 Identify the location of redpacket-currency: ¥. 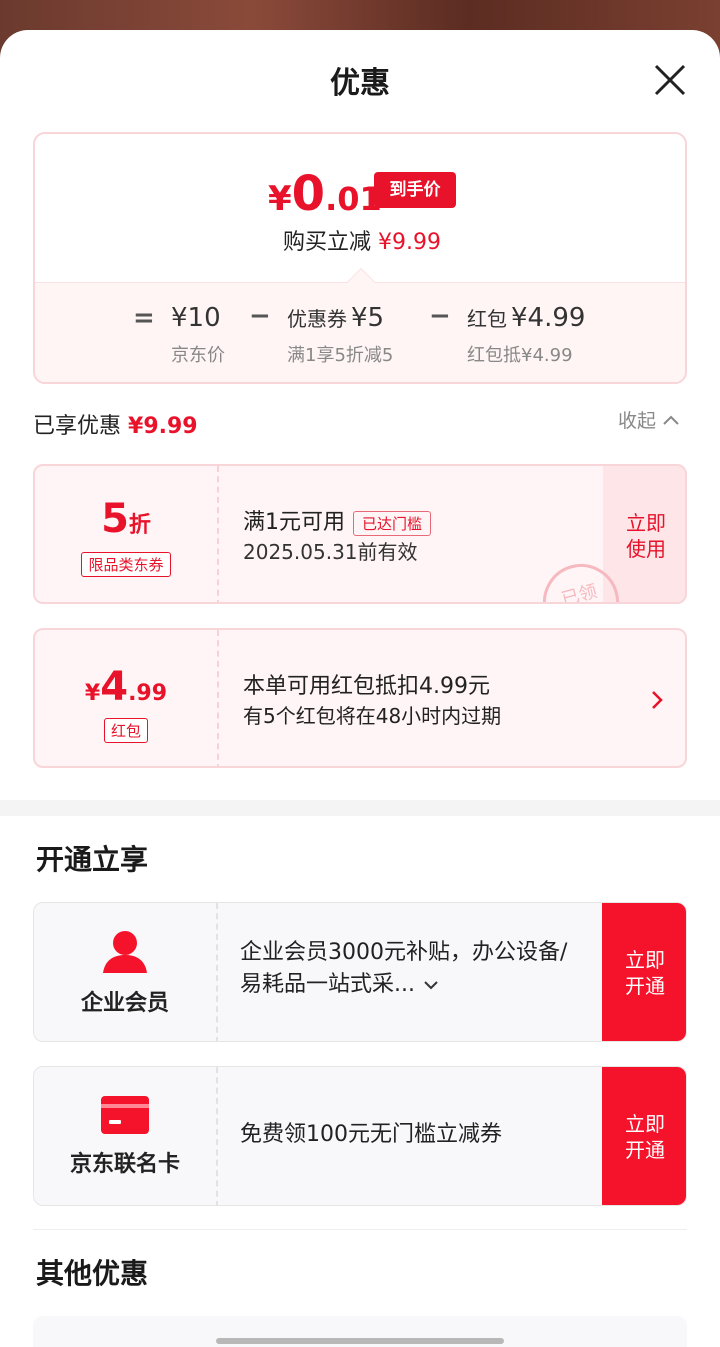
(92, 693).